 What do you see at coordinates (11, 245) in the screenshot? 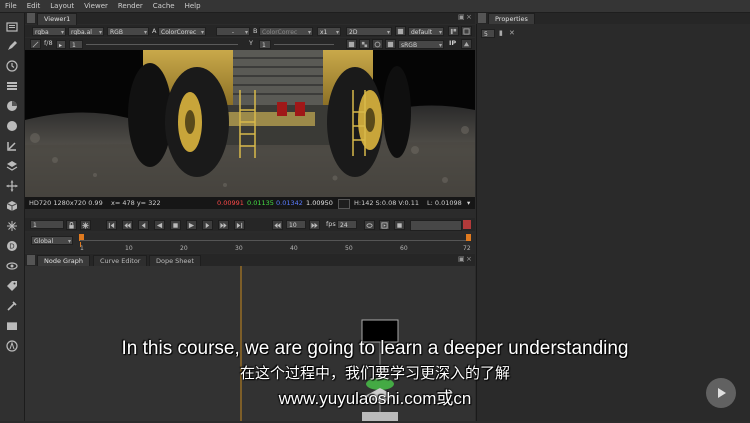
I see `deep-icon: D` at bounding box center [11, 245].